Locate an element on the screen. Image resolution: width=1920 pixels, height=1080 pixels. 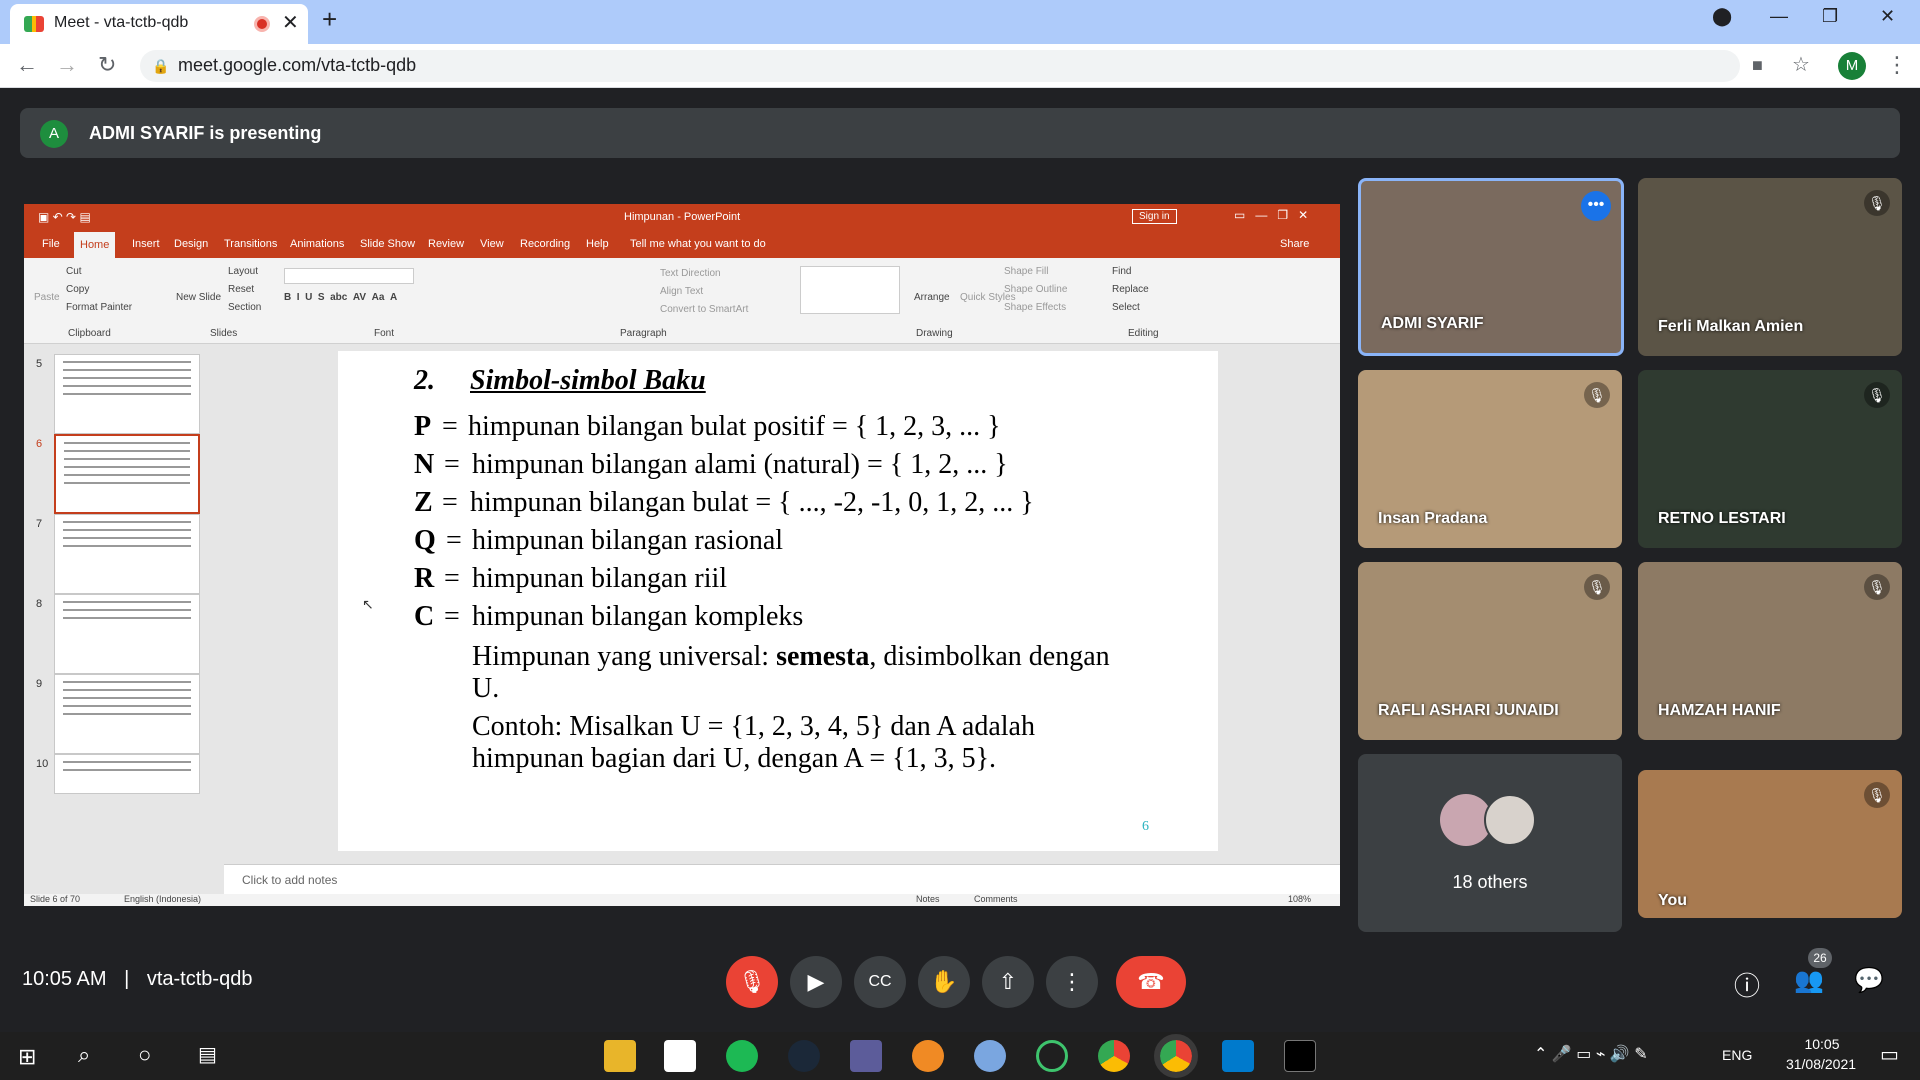
others-tile: 18 others is located at coordinates (1490, 843).